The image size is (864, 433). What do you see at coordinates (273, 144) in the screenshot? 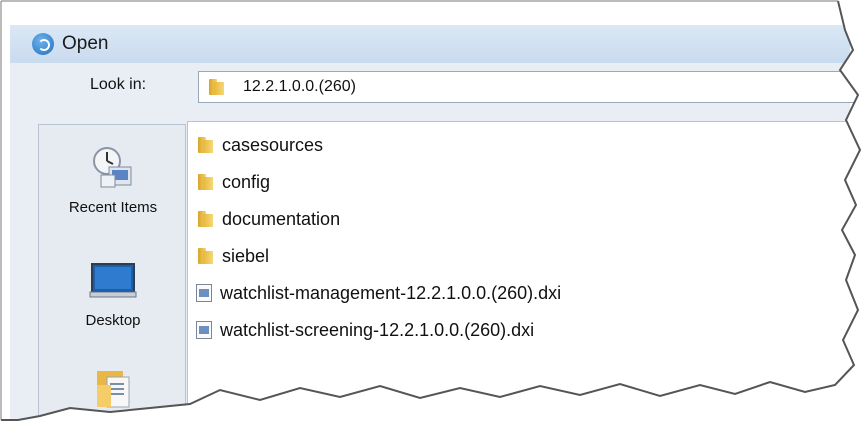
I see `file-name: casesources` at bounding box center [273, 144].